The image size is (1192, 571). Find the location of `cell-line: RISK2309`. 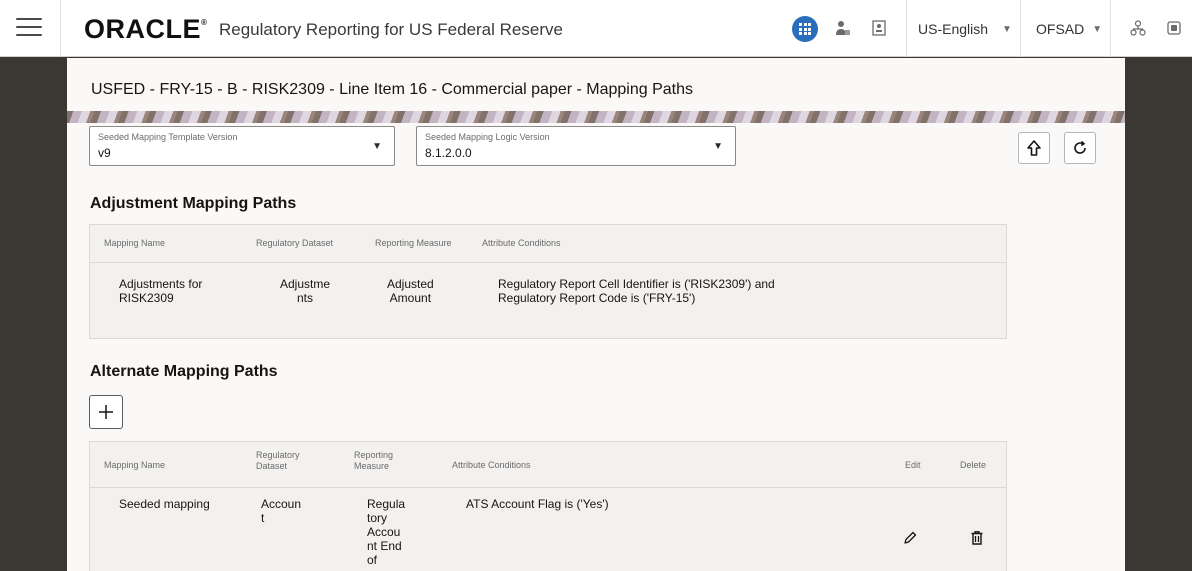

cell-line: RISK2309 is located at coordinates (146, 298).